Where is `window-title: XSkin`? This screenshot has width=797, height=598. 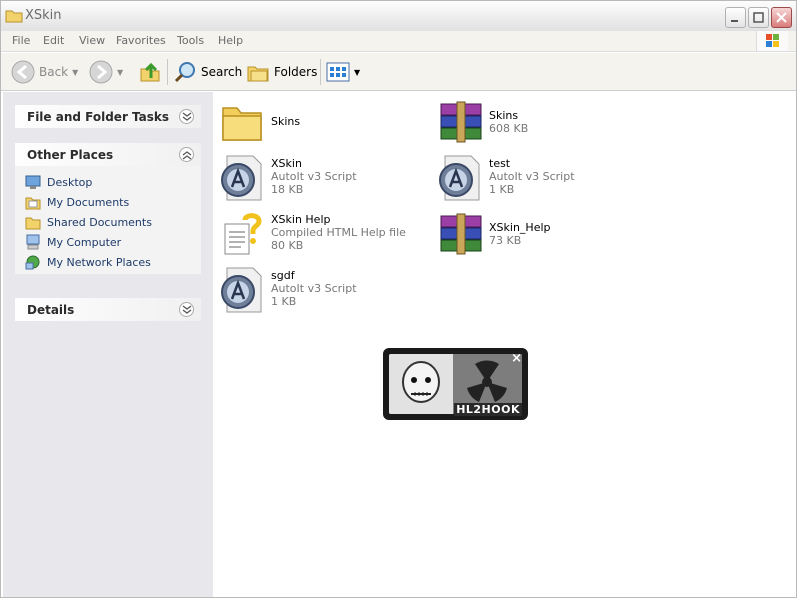
window-title: XSkin is located at coordinates (43, 15).